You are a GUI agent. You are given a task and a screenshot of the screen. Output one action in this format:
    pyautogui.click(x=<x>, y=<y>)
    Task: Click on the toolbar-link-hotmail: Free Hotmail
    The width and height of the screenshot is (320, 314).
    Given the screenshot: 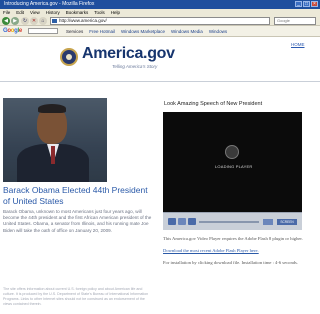 What is the action you would take?
    pyautogui.click(x=102, y=31)
    